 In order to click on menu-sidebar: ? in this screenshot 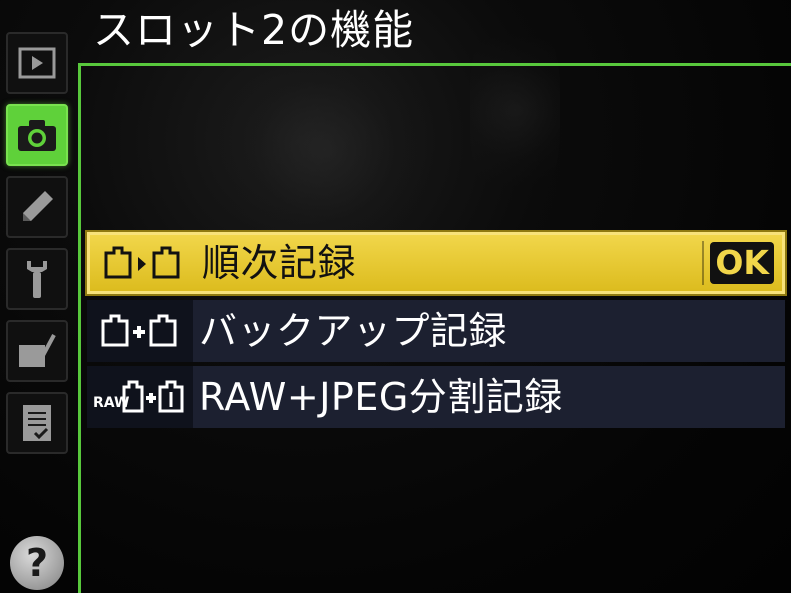, I will do `click(37, 310)`.